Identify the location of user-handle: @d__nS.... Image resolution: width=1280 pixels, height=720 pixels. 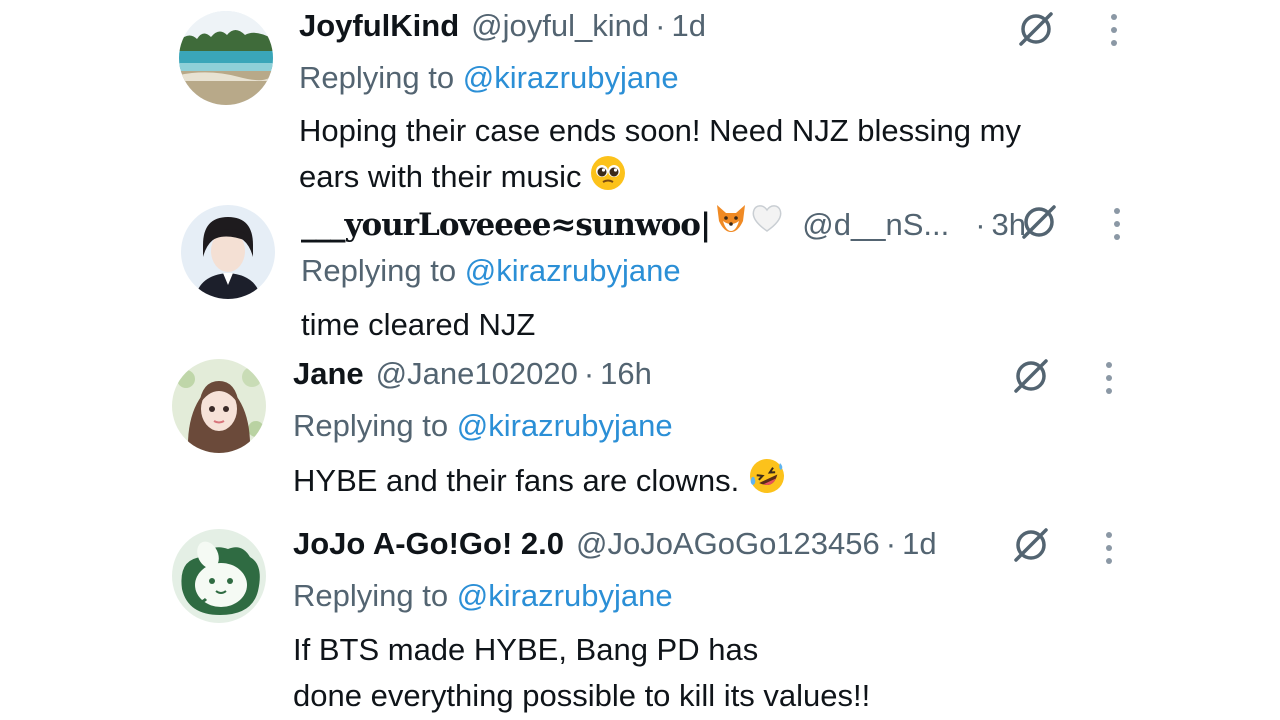
(875, 225).